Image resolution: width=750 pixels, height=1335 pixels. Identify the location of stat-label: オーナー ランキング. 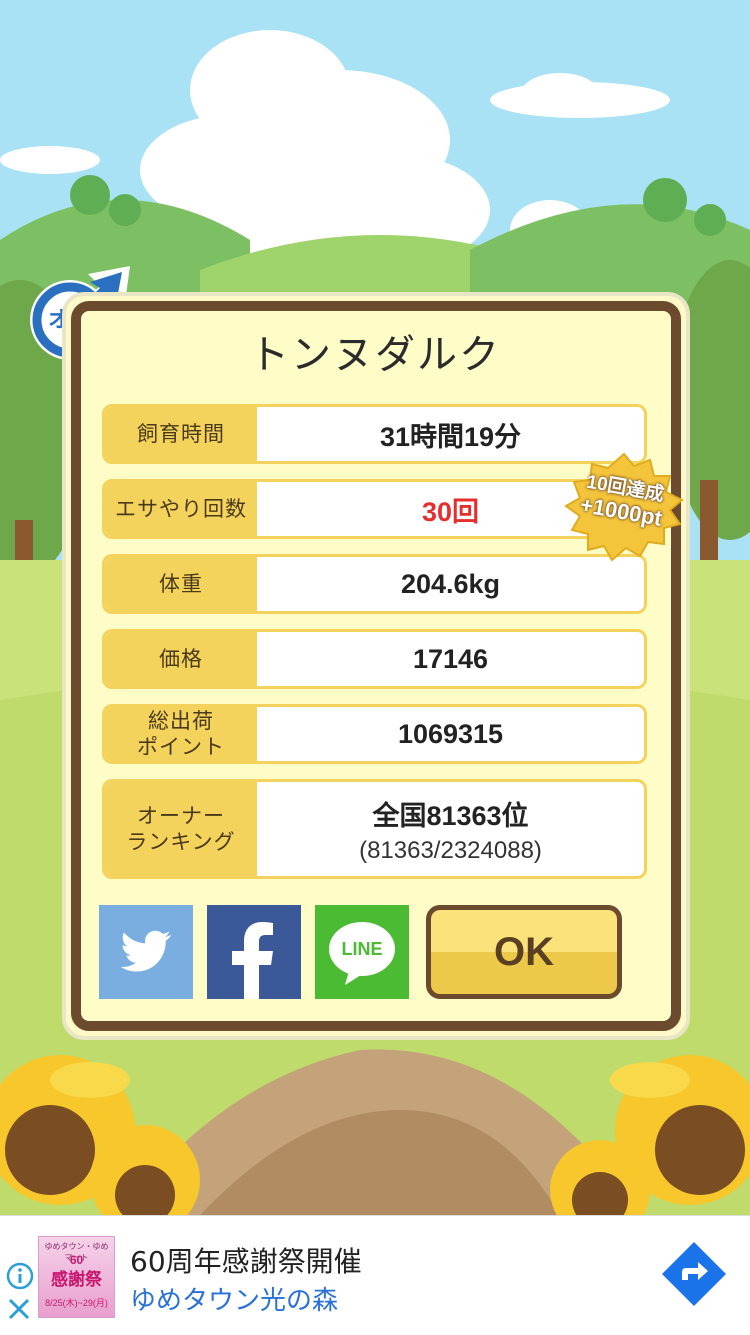
(181, 829).